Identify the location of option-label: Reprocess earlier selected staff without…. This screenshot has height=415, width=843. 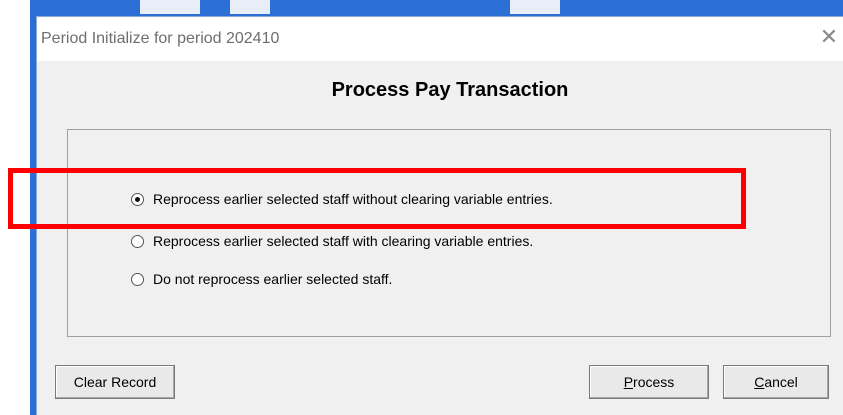
(353, 199).